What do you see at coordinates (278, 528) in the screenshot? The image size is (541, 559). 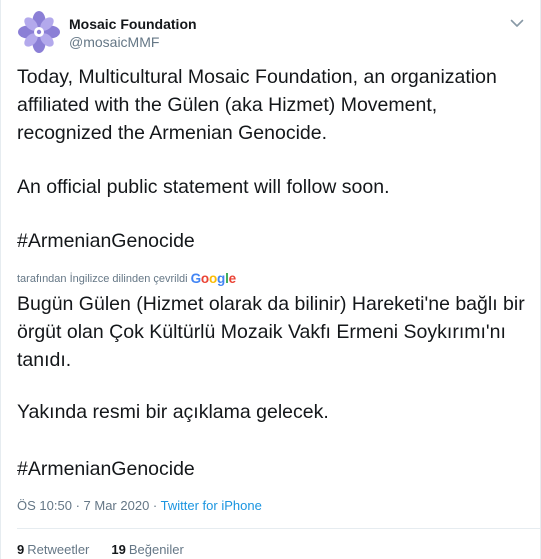 I see `divider` at bounding box center [278, 528].